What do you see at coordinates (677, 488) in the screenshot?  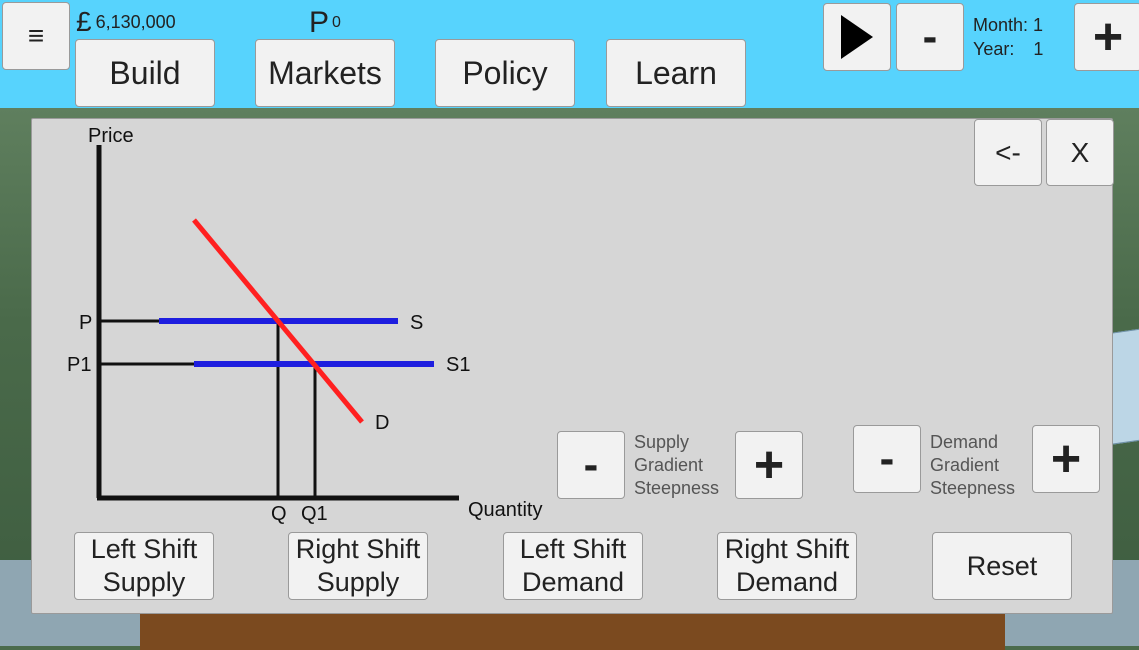 I see `supply-gradient-line-3: Steepness` at bounding box center [677, 488].